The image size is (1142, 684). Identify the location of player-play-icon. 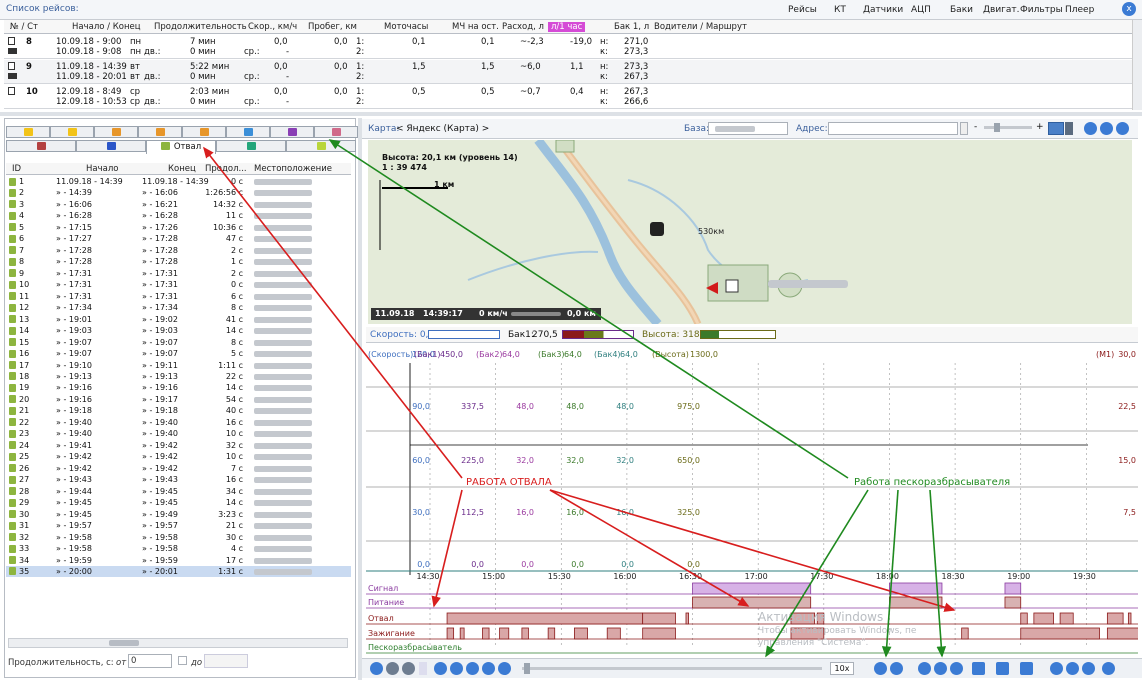
(472, 668).